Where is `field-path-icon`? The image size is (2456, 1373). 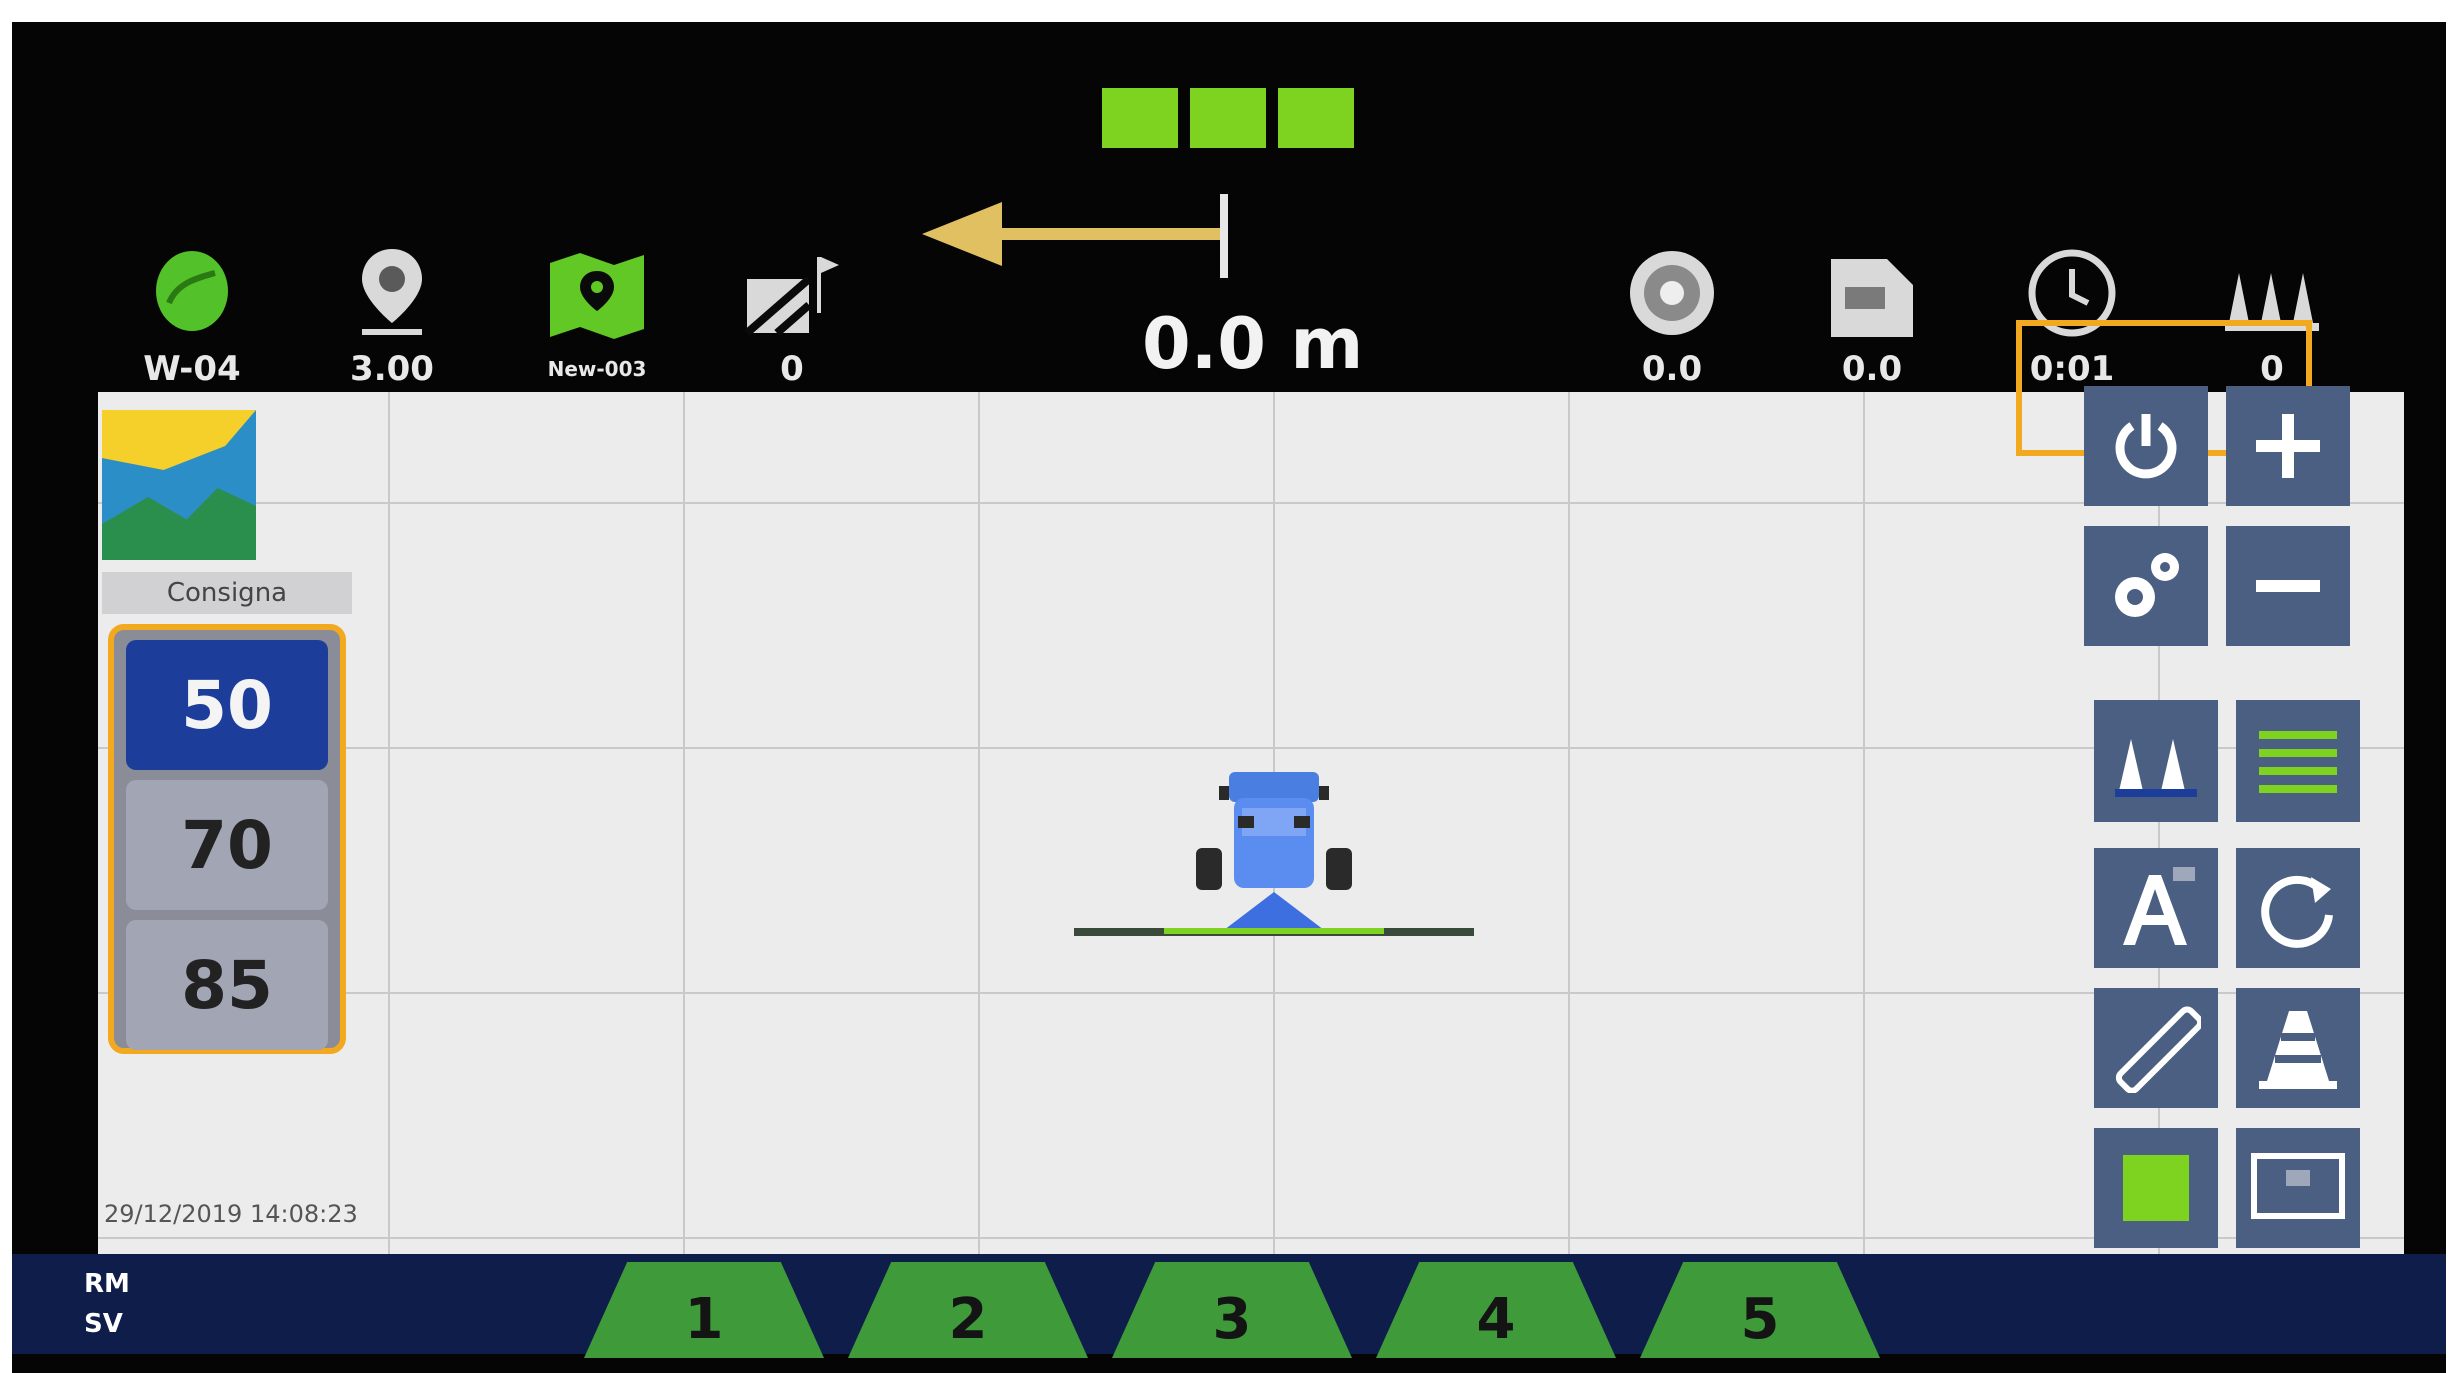
field-path-icon is located at coordinates (792, 285).